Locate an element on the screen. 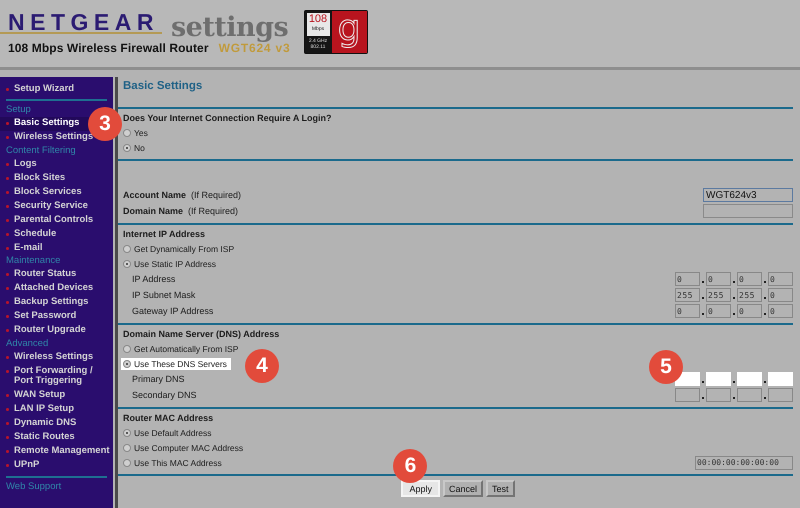  section-heading: Internet IP Address is located at coordinates (164, 234).